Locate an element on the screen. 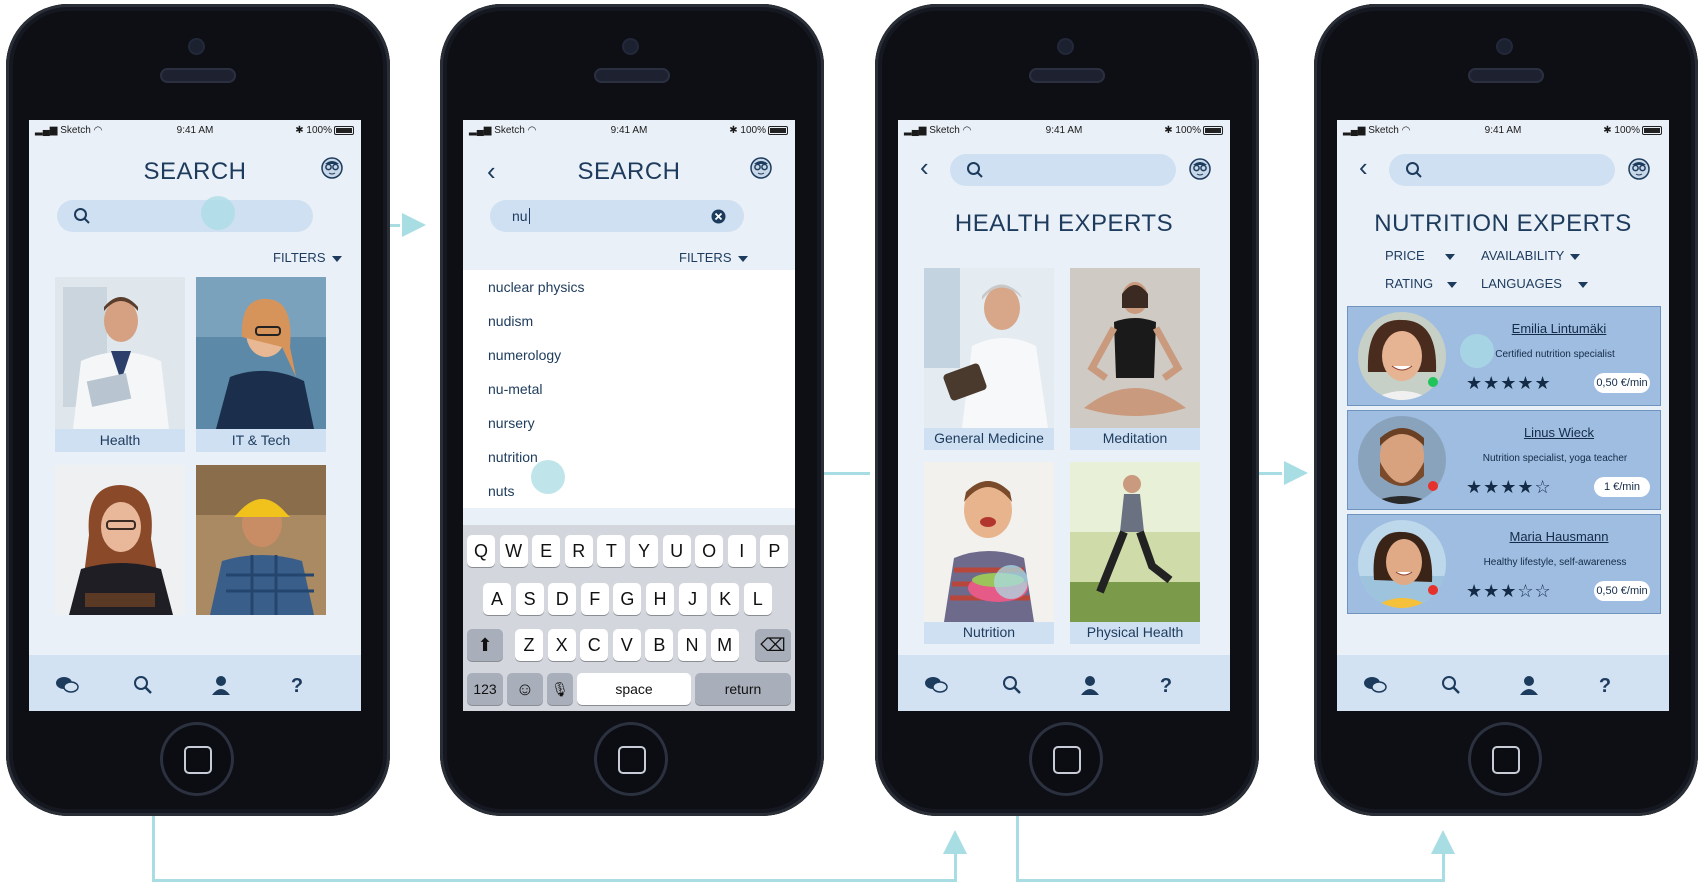 This screenshot has width=1698, height=885. flow-line-4h is located at coordinates (554, 880).